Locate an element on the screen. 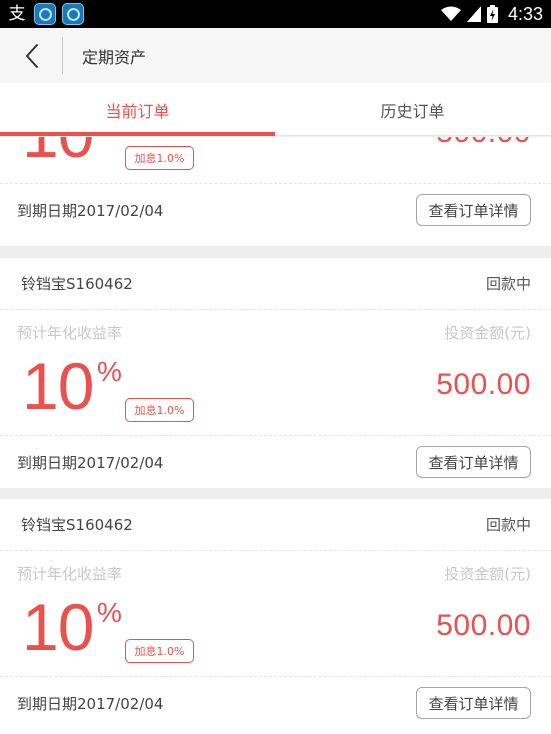 This screenshot has width=551, height=734. page-title: 定期资产 is located at coordinates (114, 57).